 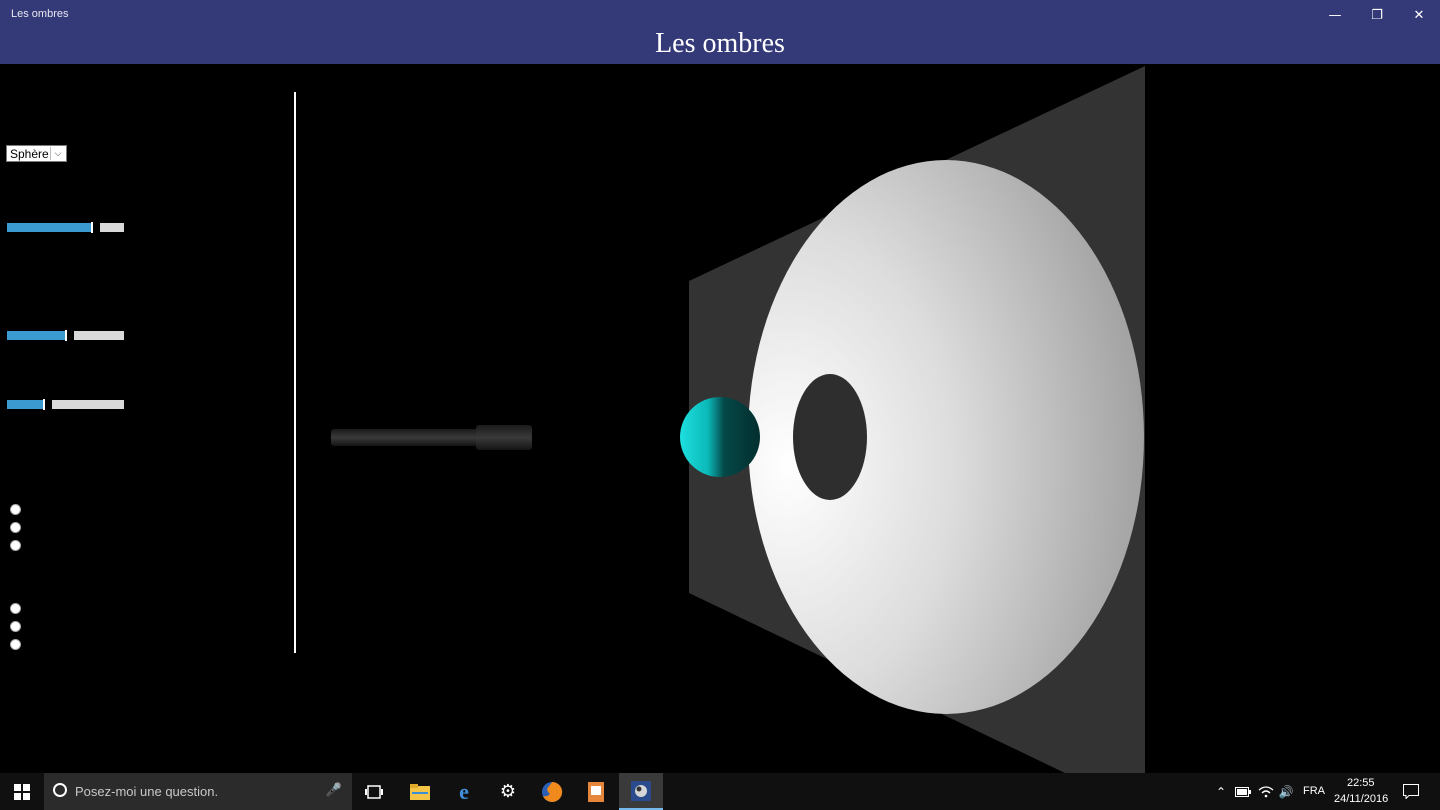 What do you see at coordinates (38, 608) in the screenshot?
I see `methode2-label-bas: Bas` at bounding box center [38, 608].